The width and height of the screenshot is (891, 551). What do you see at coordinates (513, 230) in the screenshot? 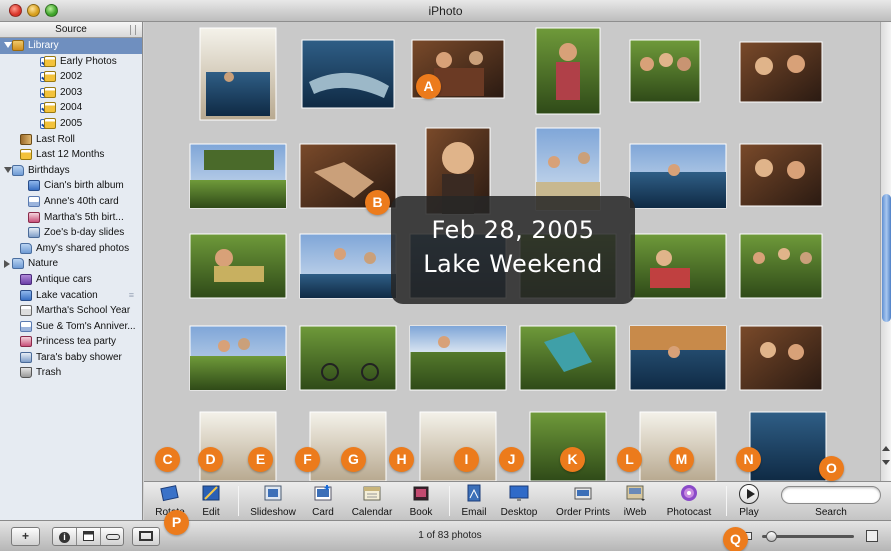
I see `overlay-date: Feb 28, 2005` at bounding box center [513, 230].